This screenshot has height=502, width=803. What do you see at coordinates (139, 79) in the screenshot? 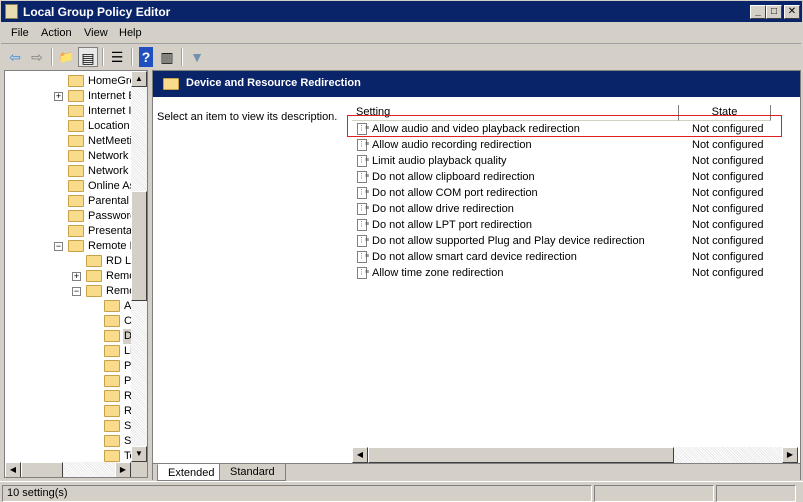
I see `scroll-up-button: ▲` at bounding box center [139, 79].